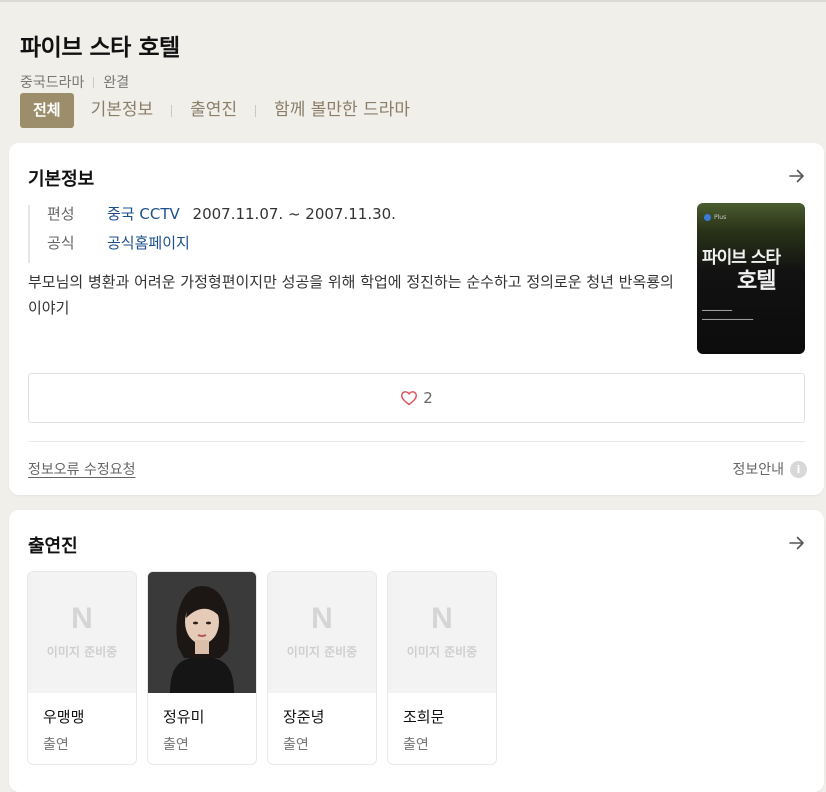 The image size is (826, 792). Describe the element at coordinates (61, 178) in the screenshot. I see `basic-info-title: 기본정보` at that location.